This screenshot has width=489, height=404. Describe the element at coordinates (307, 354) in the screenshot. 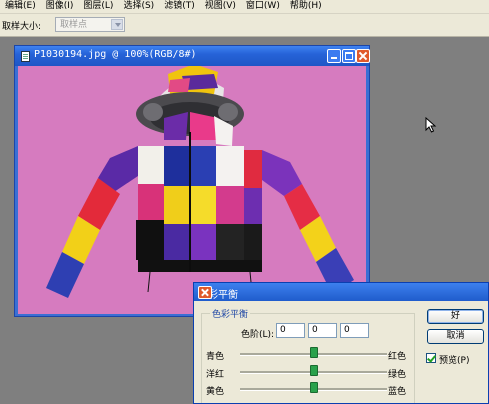

I see `slider-cyan-red: 青色 红色` at that location.